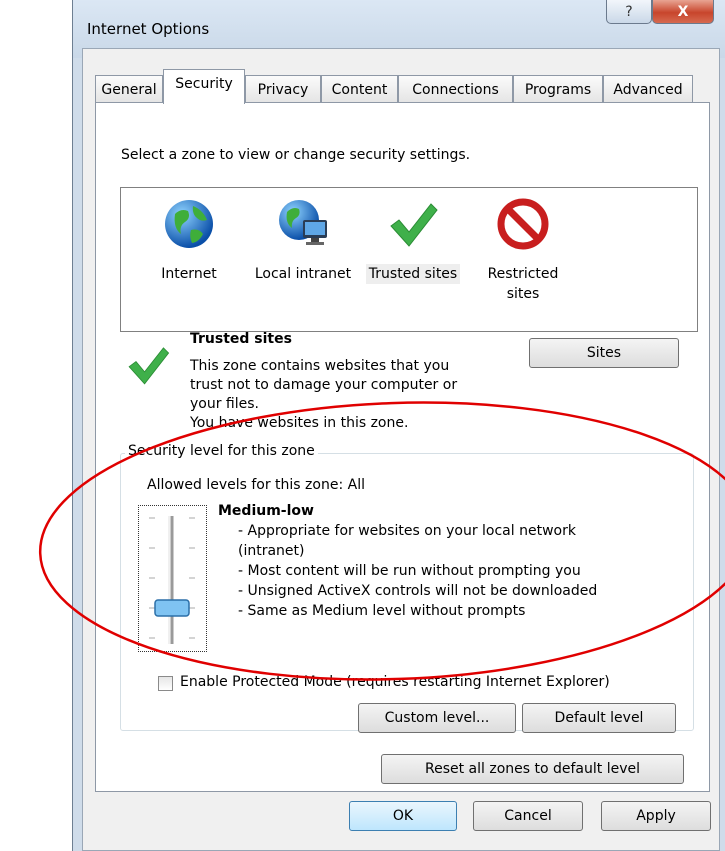 The width and height of the screenshot is (725, 851). I want to click on window-title: Internet Options, so click(148, 29).